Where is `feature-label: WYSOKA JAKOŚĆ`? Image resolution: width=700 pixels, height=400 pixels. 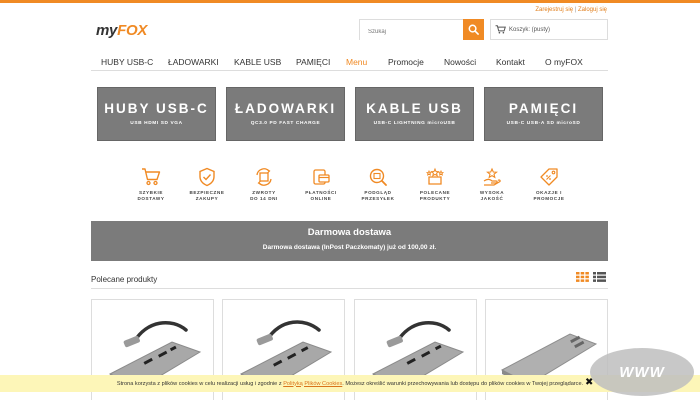
feature-label: WYSOKA JAKOŚĆ is located at coordinates (492, 195).